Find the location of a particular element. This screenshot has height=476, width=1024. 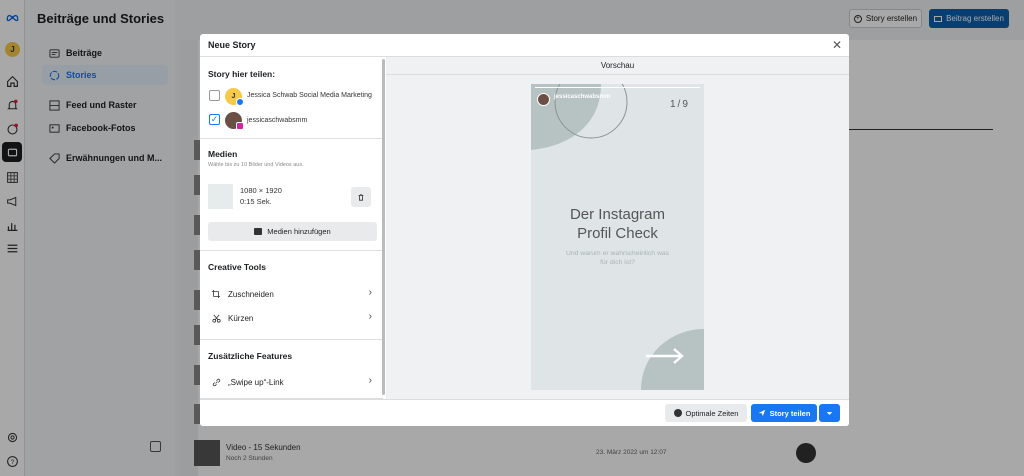

account-name: Jessica Schwab Social Media Marketing is located at coordinates (309, 95).